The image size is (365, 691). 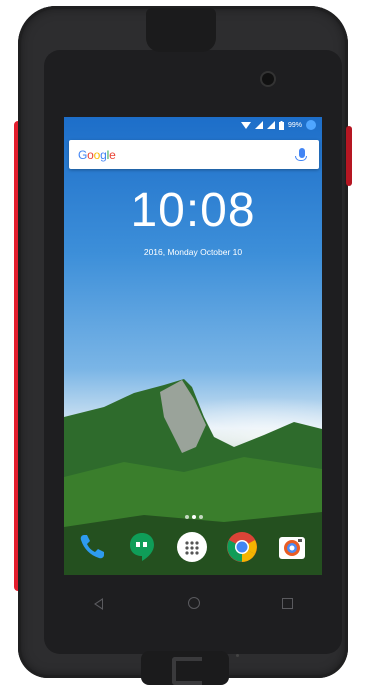 What do you see at coordinates (92, 547) in the screenshot?
I see `phone-icon` at bounding box center [92, 547].